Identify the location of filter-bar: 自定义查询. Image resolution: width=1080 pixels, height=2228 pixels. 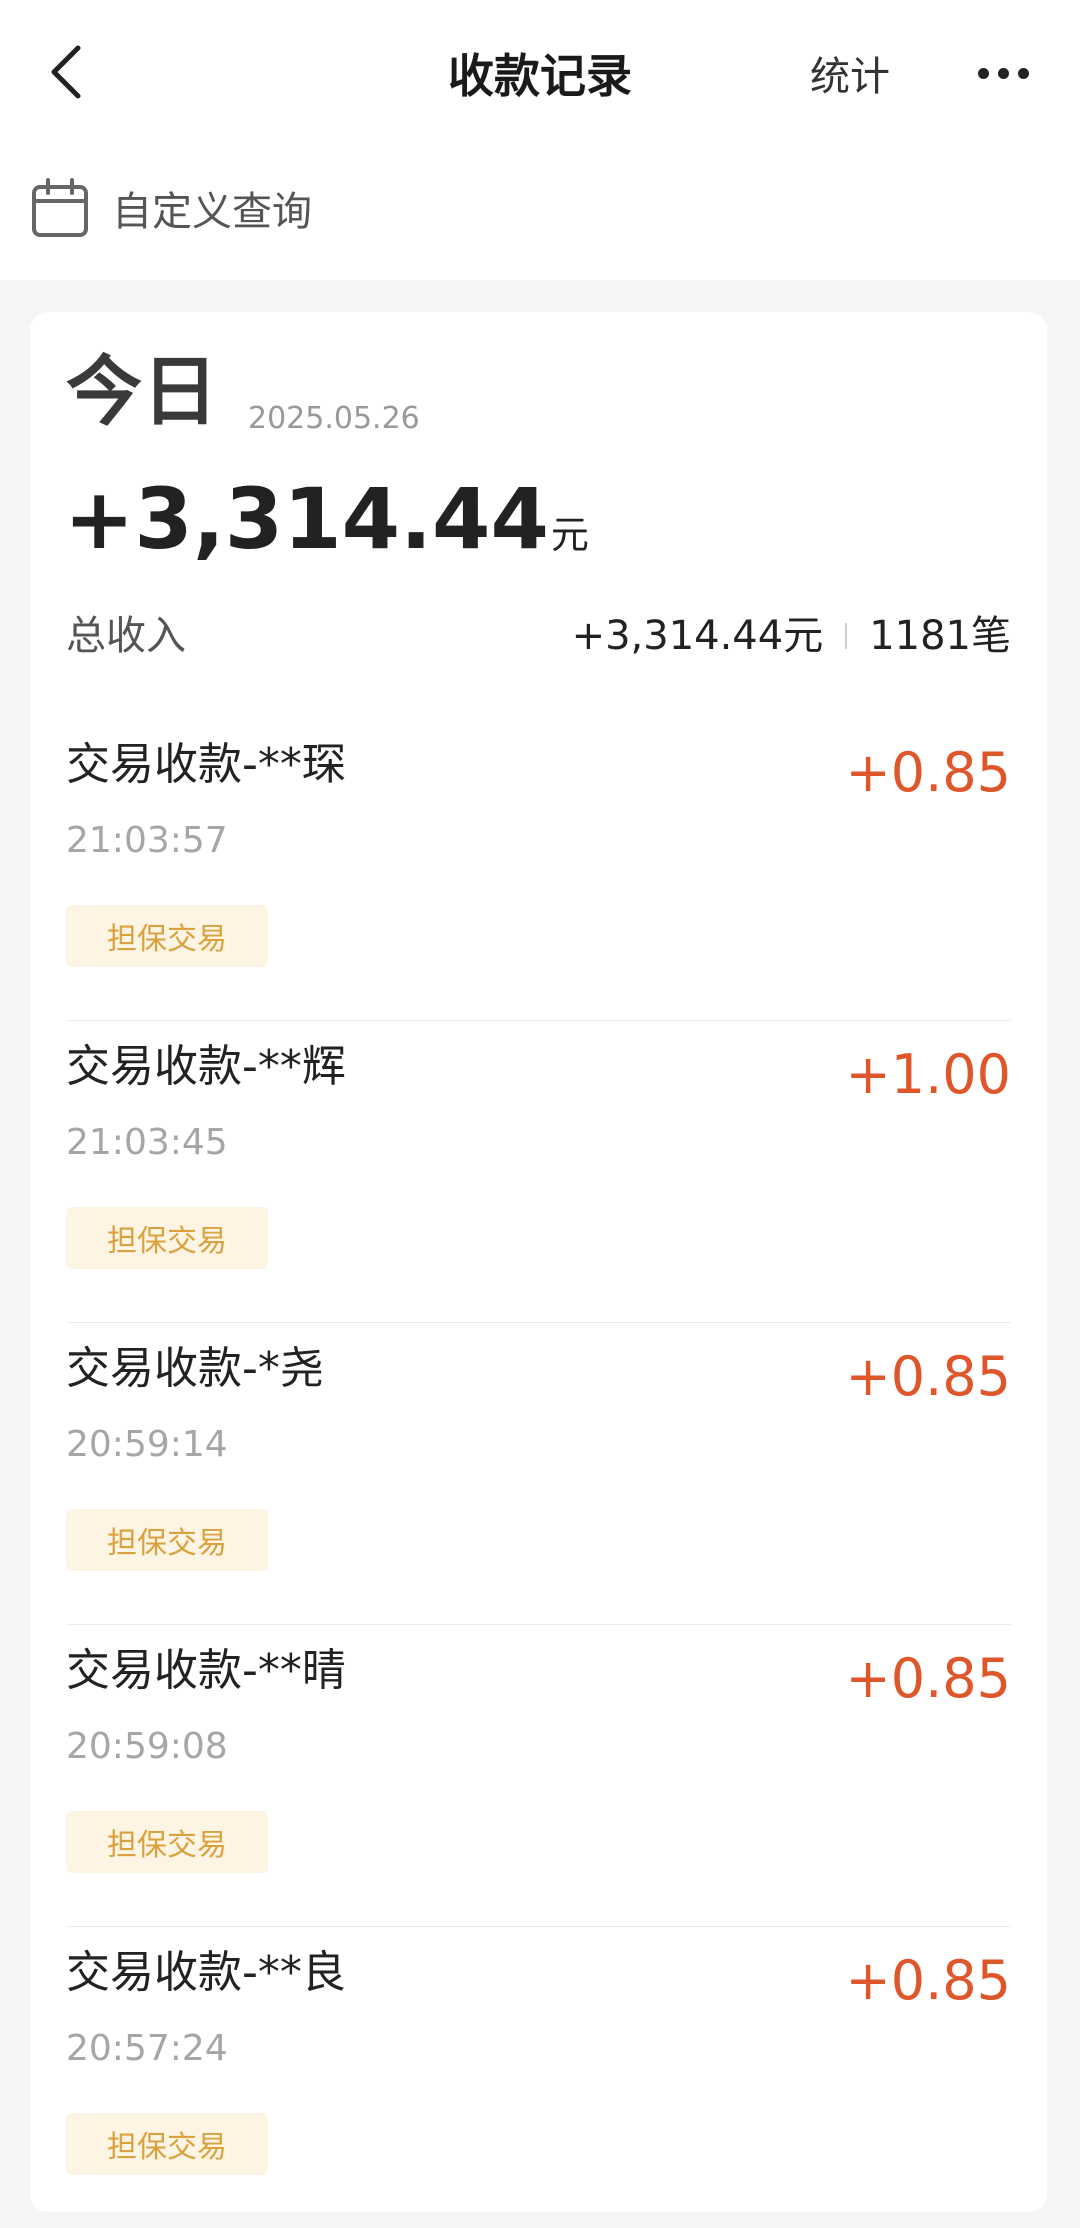
(540, 212).